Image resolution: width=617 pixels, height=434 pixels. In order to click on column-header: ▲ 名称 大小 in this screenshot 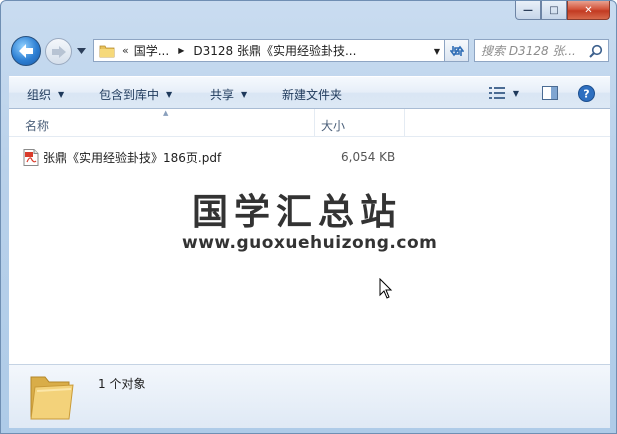, I will do `click(309, 123)`.